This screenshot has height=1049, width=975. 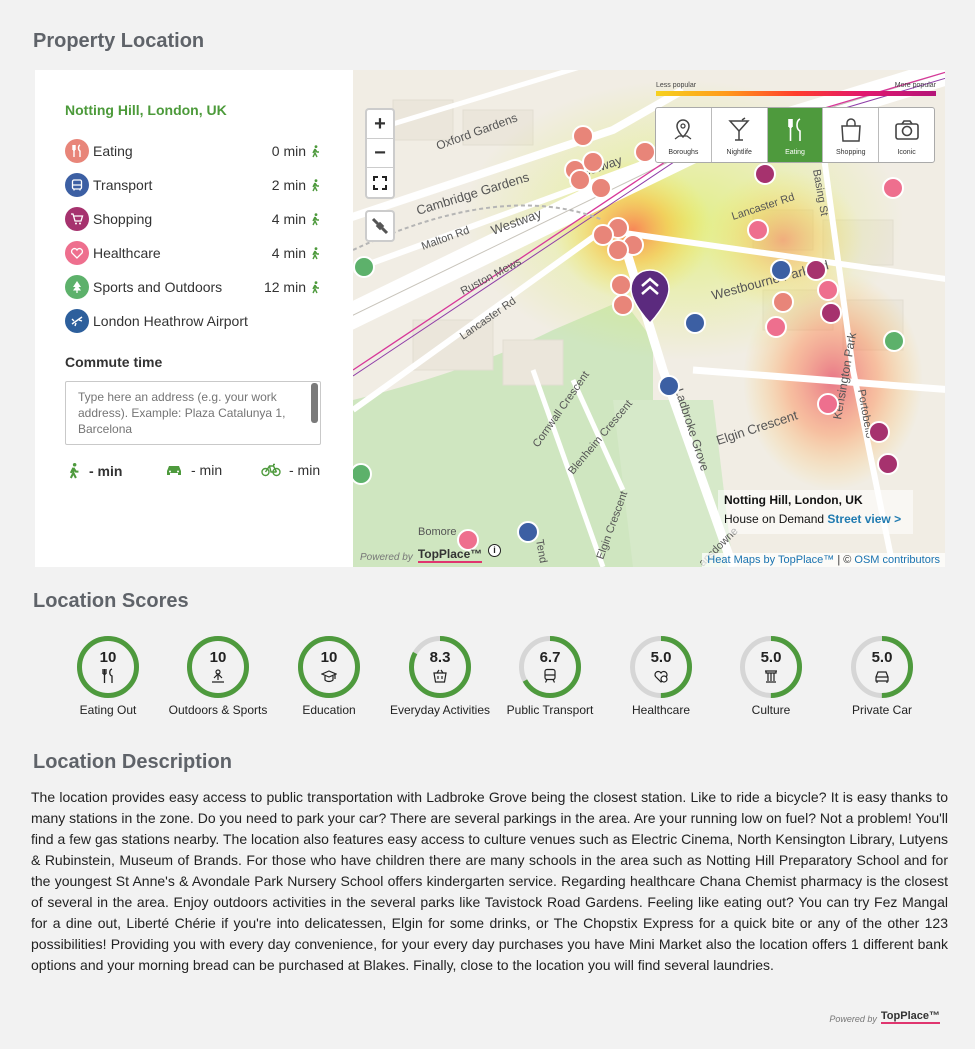 I want to click on walk-time: - min, so click(x=106, y=471).